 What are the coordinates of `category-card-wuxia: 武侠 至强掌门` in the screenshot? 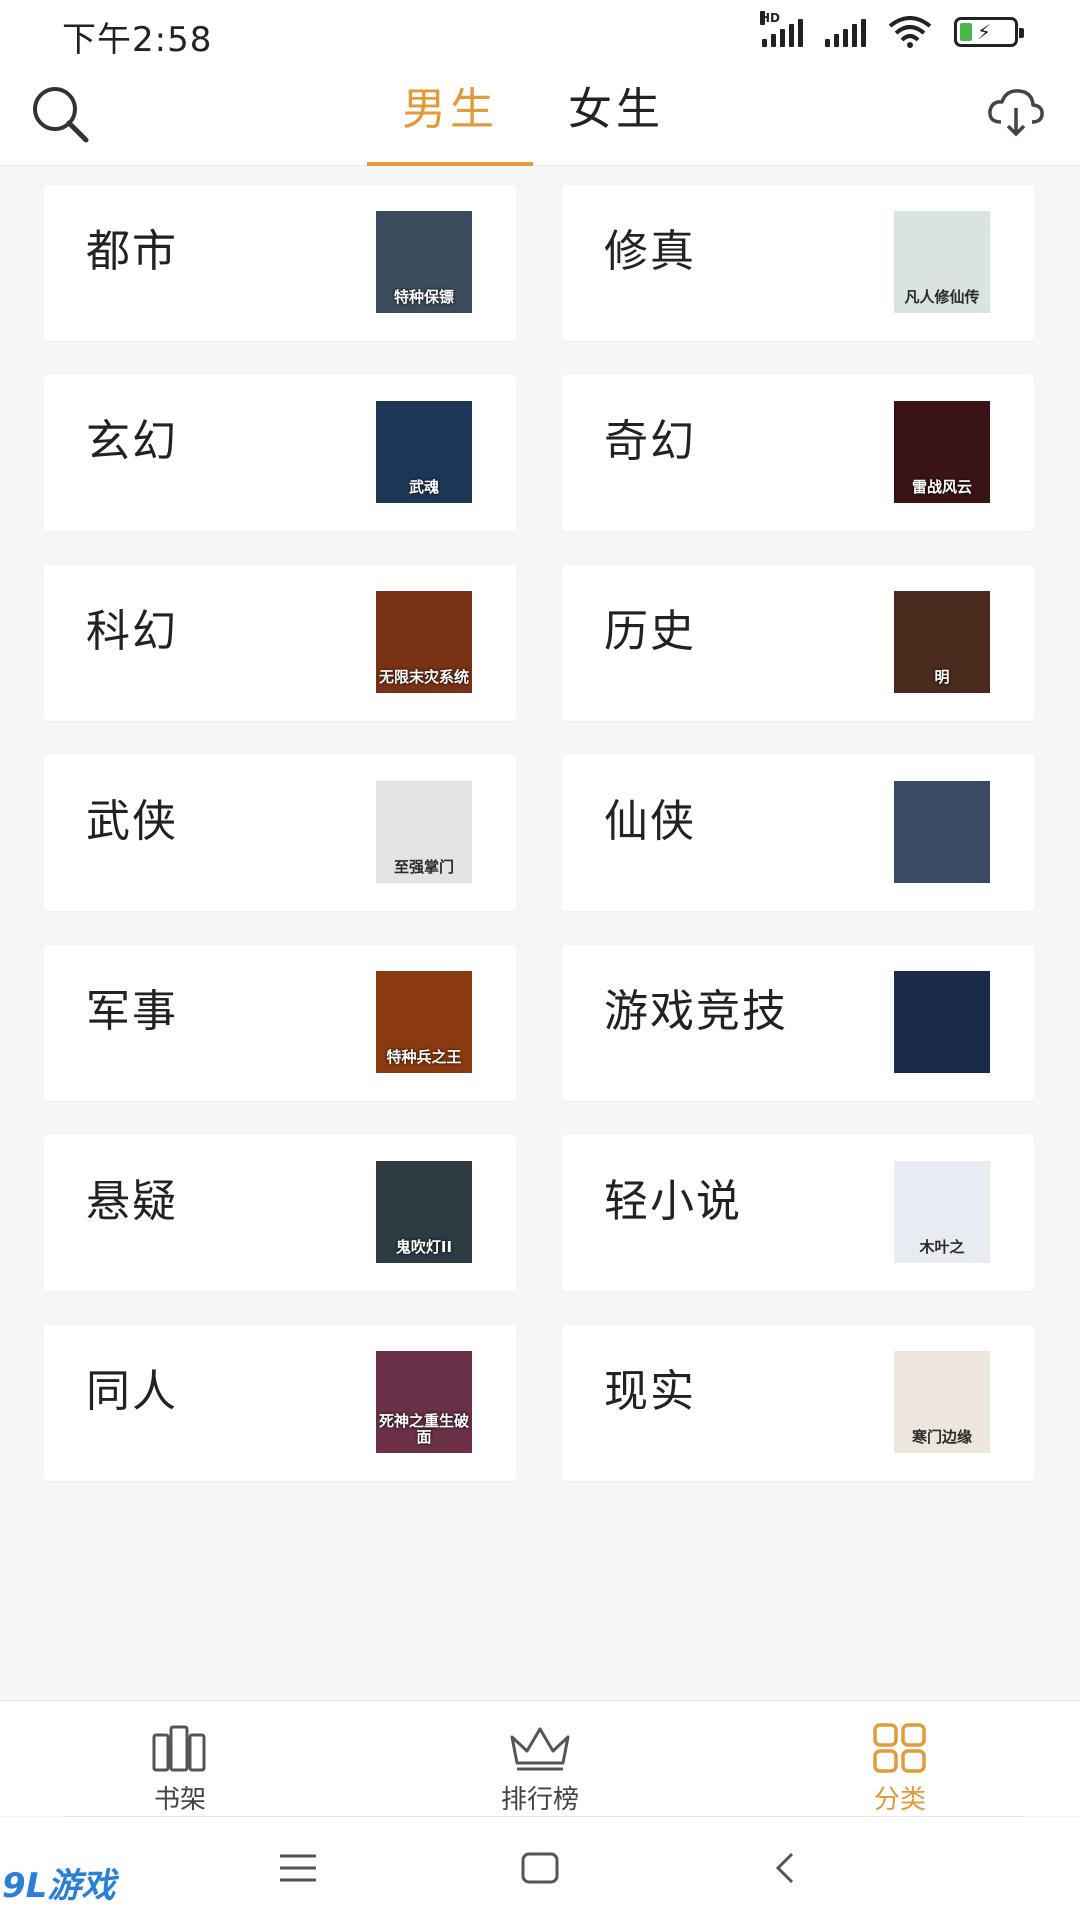 It's located at (280, 833).